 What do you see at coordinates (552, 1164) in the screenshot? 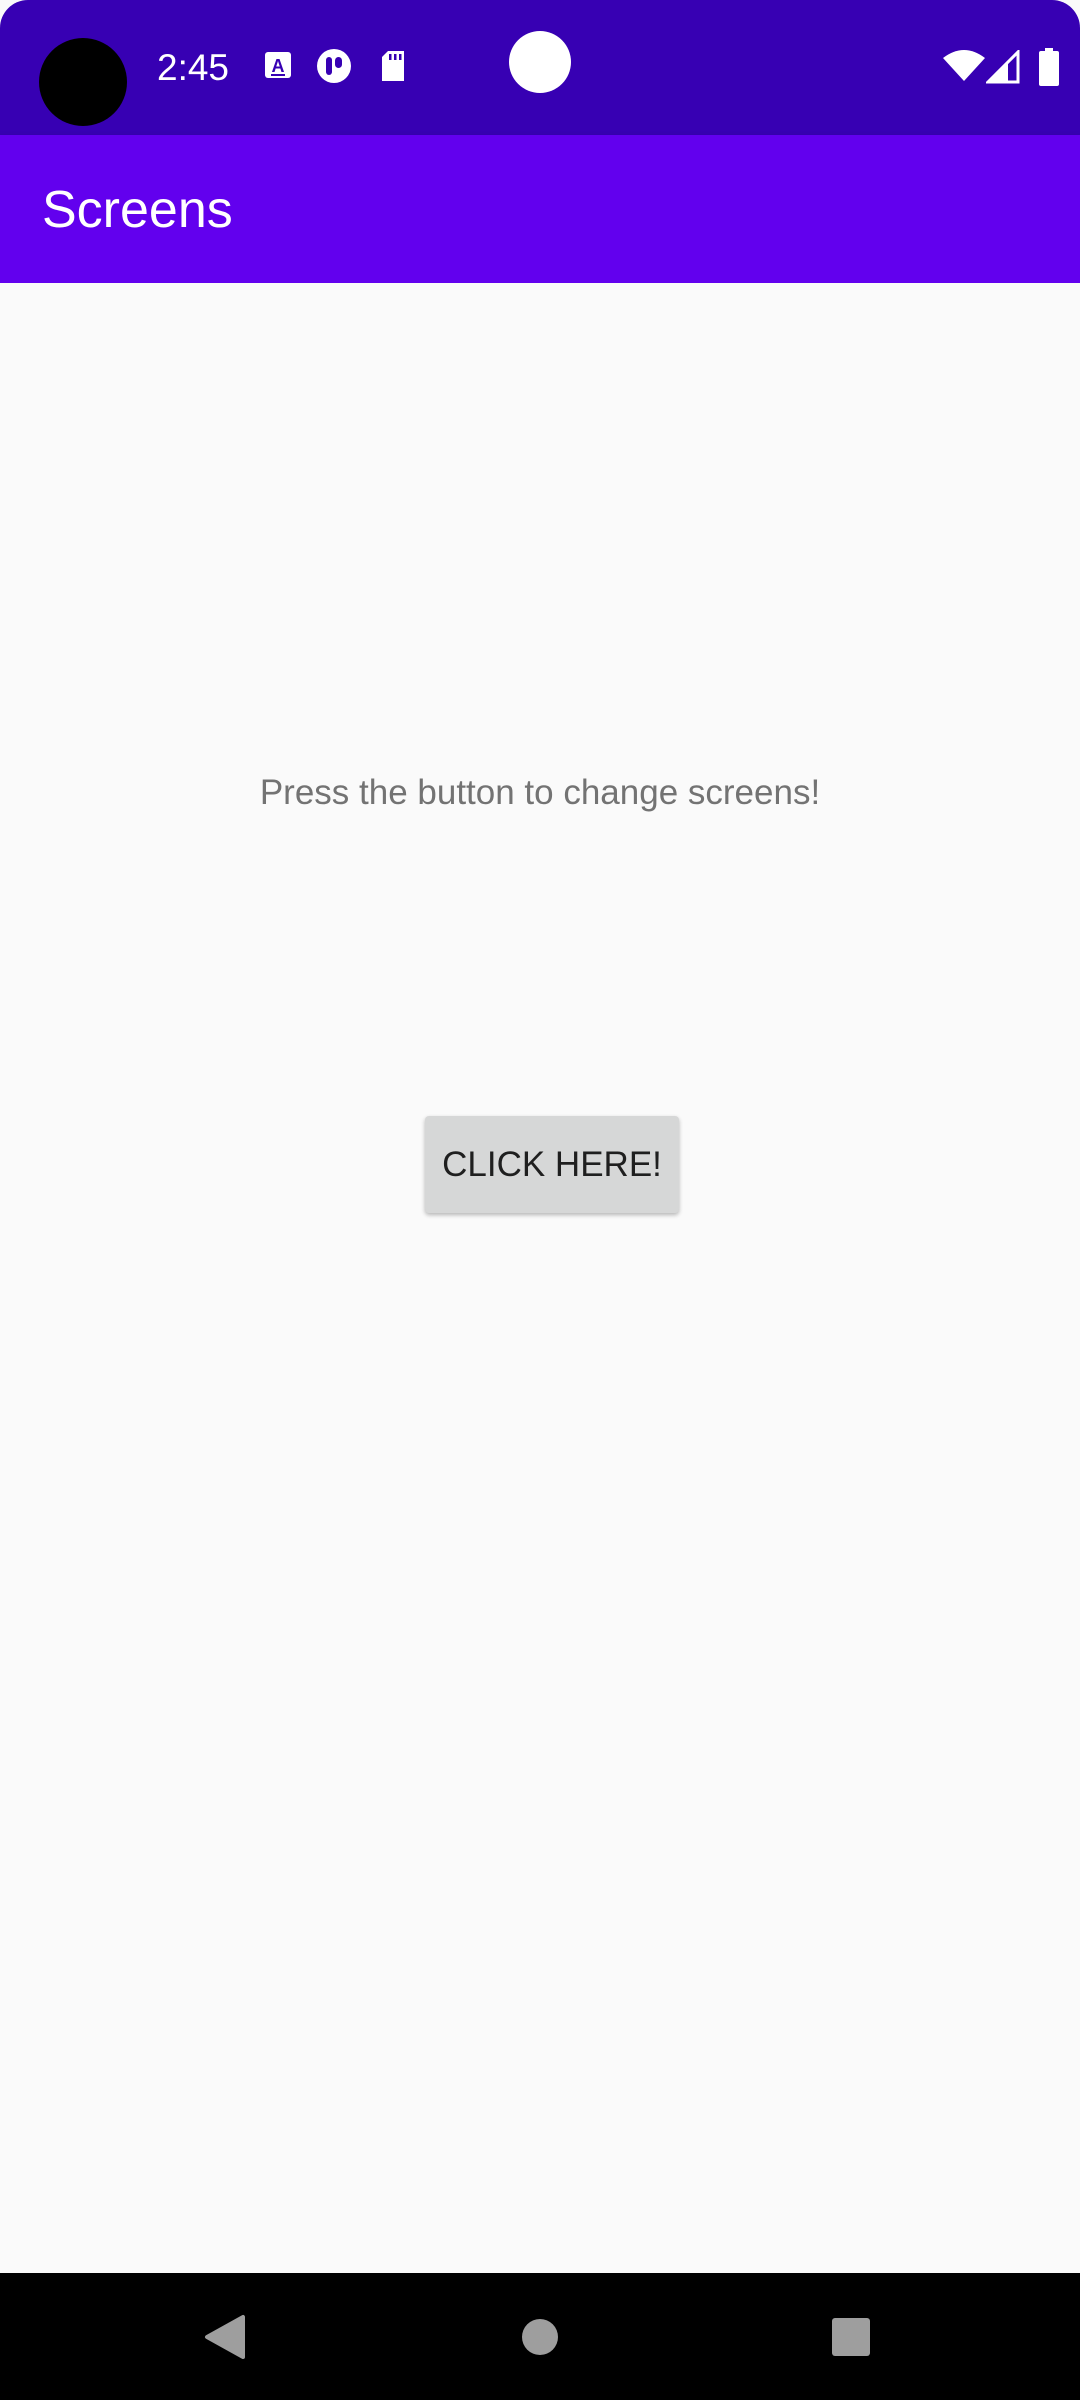
I see `click-here-button: CLICK HERE!` at bounding box center [552, 1164].